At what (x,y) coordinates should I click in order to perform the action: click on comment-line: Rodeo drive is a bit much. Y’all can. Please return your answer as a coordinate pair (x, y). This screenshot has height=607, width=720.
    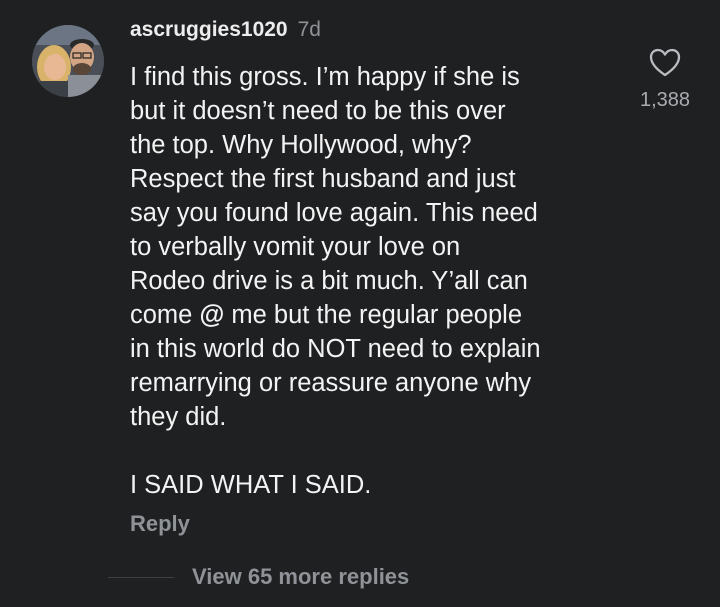
    Looking at the image, I should click on (329, 281).